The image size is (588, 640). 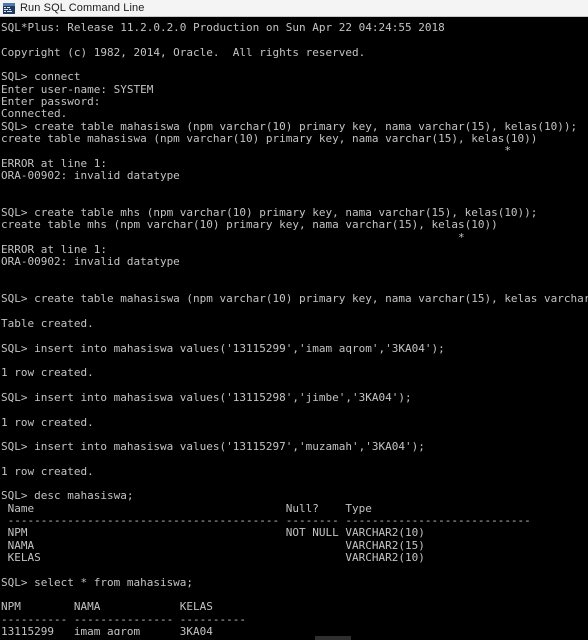 I want to click on terminal-line: SQL> desc mahasiswa;, so click(x=67, y=496).